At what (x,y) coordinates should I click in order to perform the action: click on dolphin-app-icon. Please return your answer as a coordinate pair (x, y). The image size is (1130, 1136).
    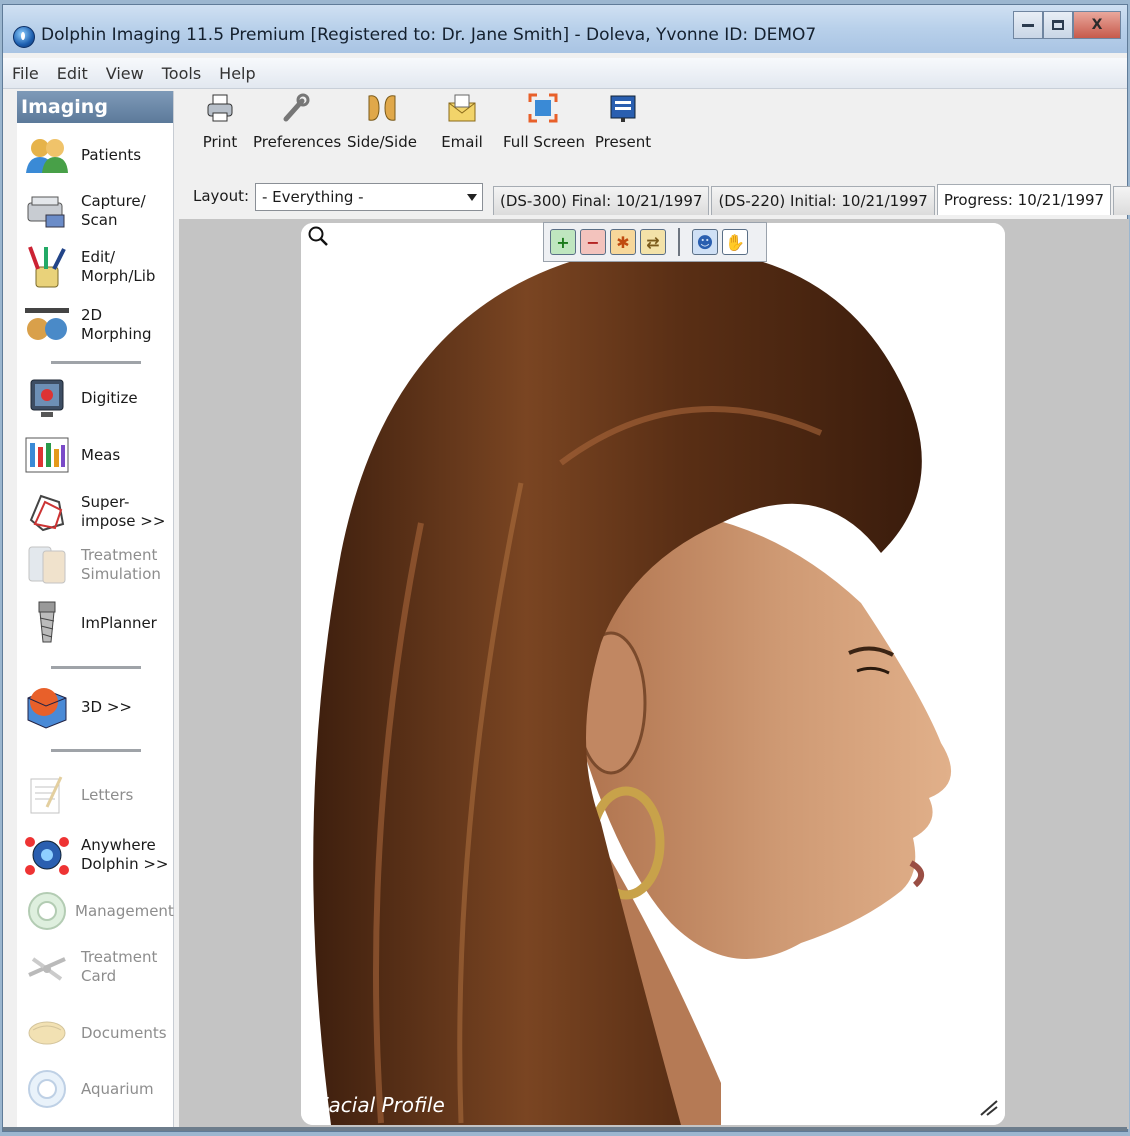
    Looking at the image, I should click on (24, 37).